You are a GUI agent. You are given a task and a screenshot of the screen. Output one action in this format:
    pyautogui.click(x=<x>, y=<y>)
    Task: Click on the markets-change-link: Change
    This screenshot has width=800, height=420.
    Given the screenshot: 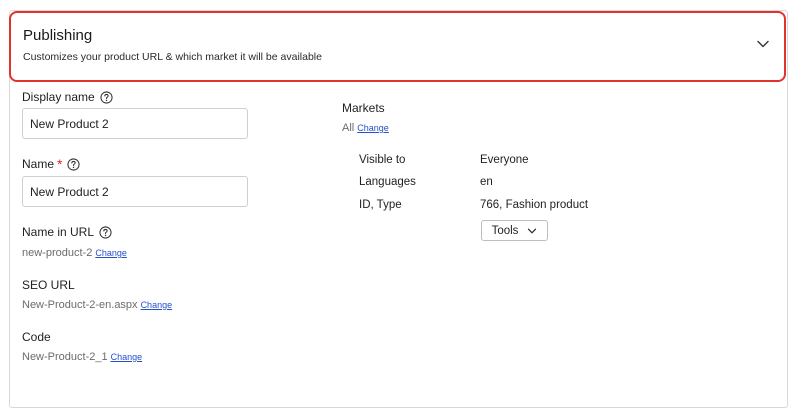 What is the action you would take?
    pyautogui.click(x=373, y=128)
    